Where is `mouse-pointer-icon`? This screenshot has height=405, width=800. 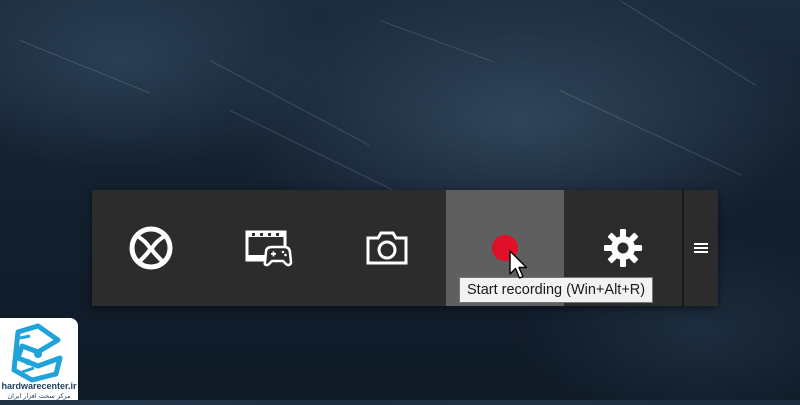 mouse-pointer-icon is located at coordinates (518, 264).